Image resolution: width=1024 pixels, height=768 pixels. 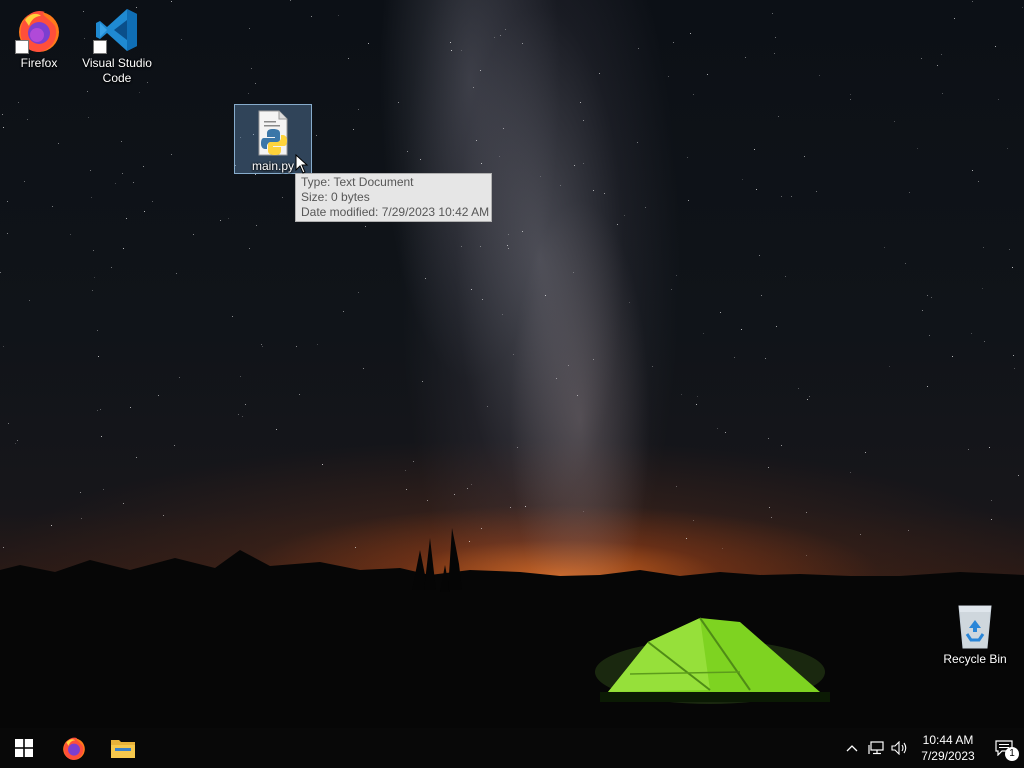 What do you see at coordinates (74, 748) in the screenshot?
I see `firefox-taskbar-button` at bounding box center [74, 748].